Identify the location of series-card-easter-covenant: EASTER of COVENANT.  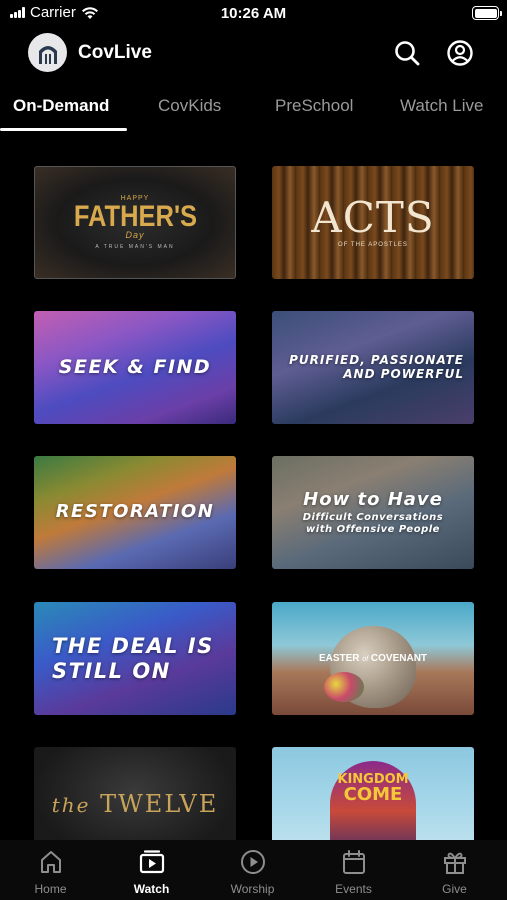
(373, 658).